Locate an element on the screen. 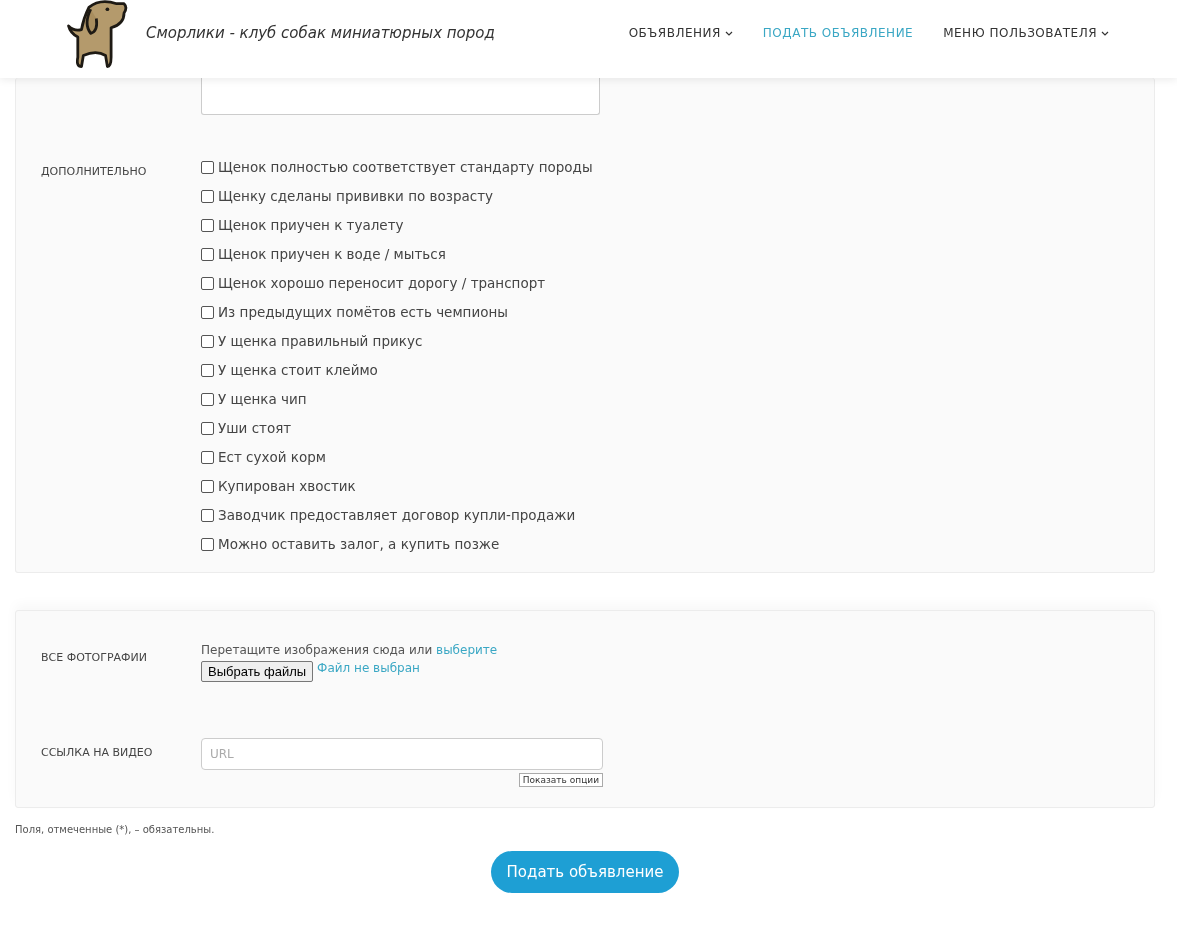 This screenshot has width=1177, height=945. checkbox-label: Из предыдущих помётов есть чемпионы is located at coordinates (363, 312).